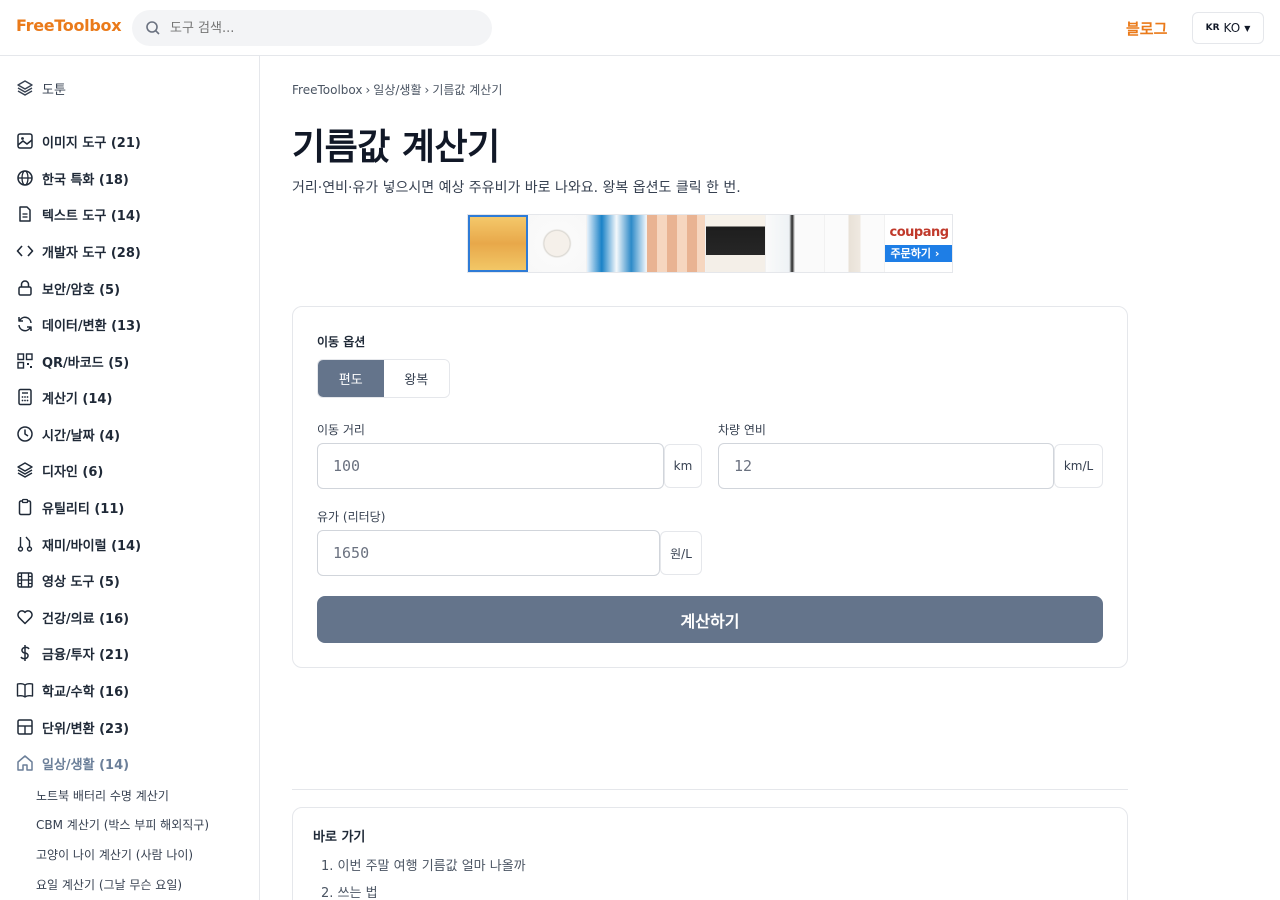 Image resolution: width=1280 pixels, height=900 pixels. What do you see at coordinates (681, 553) in the screenshot?
I see `fuel-price-unit: 원/L` at bounding box center [681, 553].